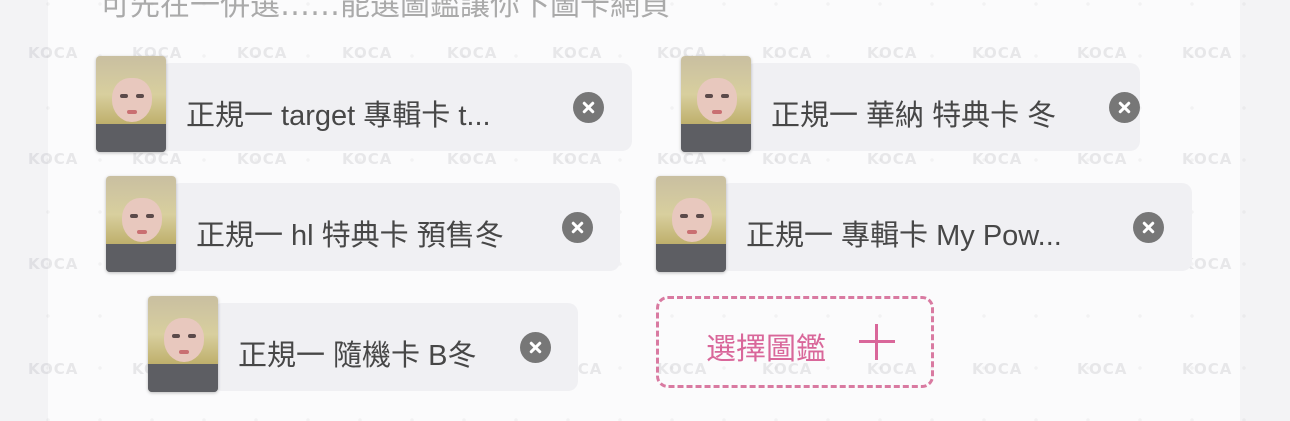 The height and width of the screenshot is (421, 1290). What do you see at coordinates (766, 349) in the screenshot?
I see `select-collection-label: 選擇圖鑑` at bounding box center [766, 349].